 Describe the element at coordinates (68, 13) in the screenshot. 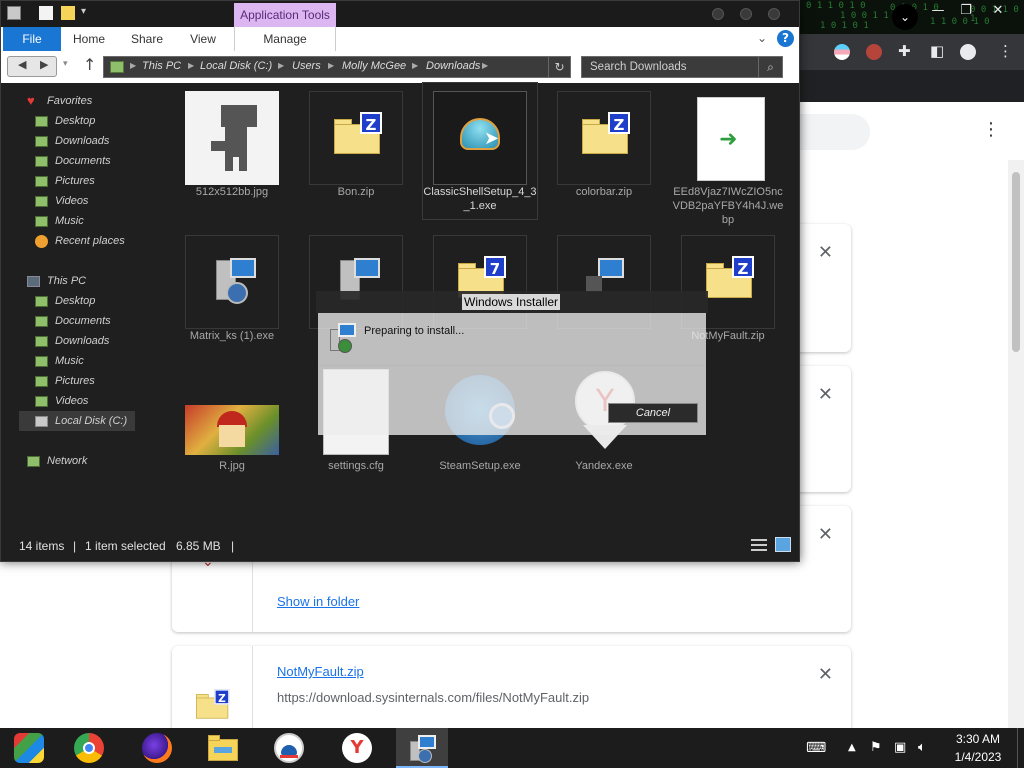

I see `new-folder-icon` at that location.